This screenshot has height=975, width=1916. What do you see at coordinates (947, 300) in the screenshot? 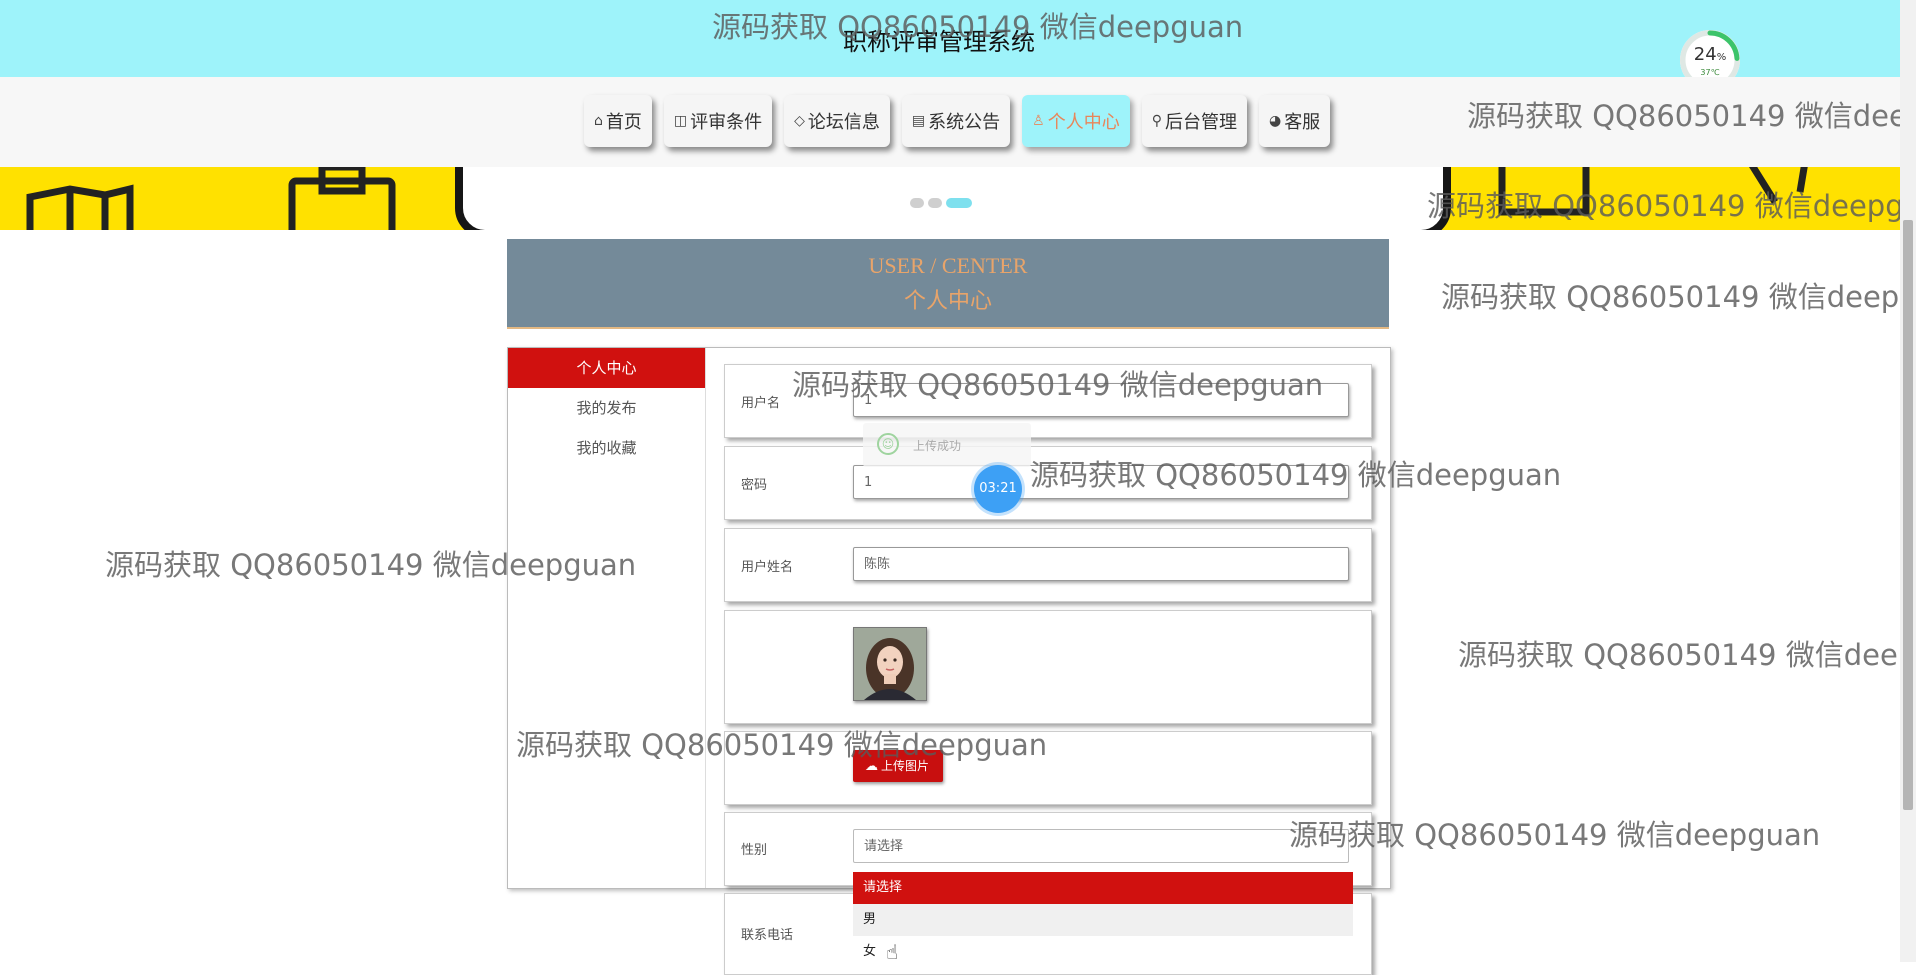
I see `header-title-zh: 个人中心` at bounding box center [947, 300].